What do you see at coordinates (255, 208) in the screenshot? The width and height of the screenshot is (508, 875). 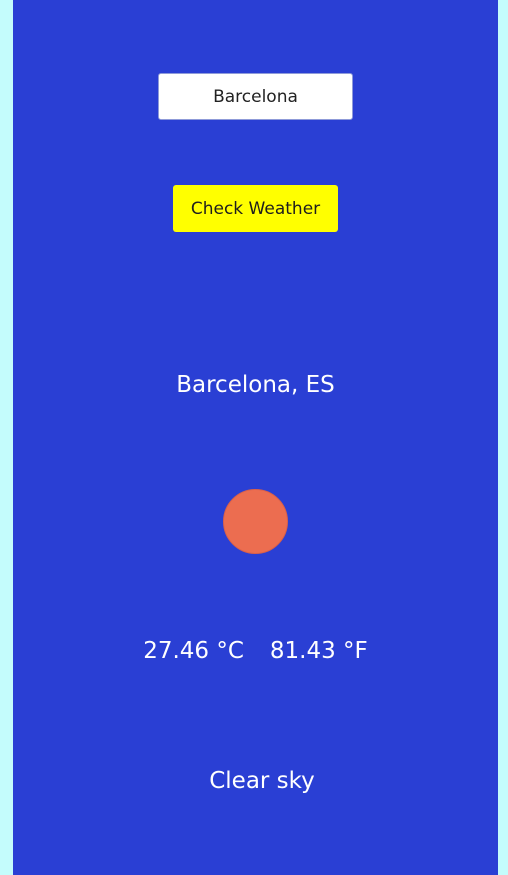 I see `check-weather-button: Check Weather` at bounding box center [255, 208].